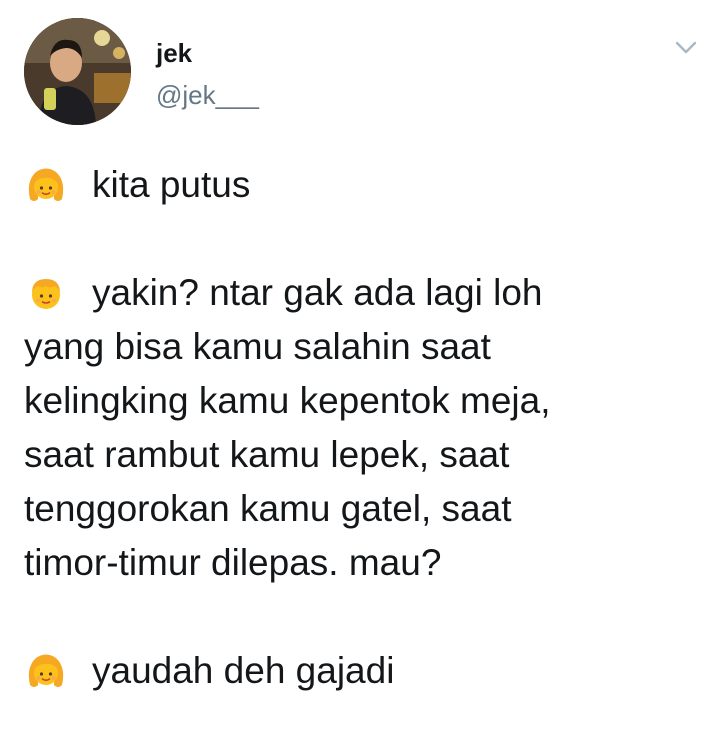 The width and height of the screenshot is (720, 743). I want to click on chevron-down-icon, so click(686, 47).